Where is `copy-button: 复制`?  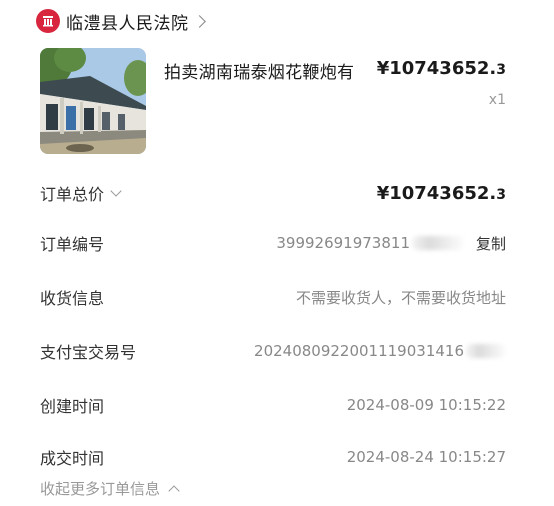 copy-button: 复制 is located at coordinates (491, 243).